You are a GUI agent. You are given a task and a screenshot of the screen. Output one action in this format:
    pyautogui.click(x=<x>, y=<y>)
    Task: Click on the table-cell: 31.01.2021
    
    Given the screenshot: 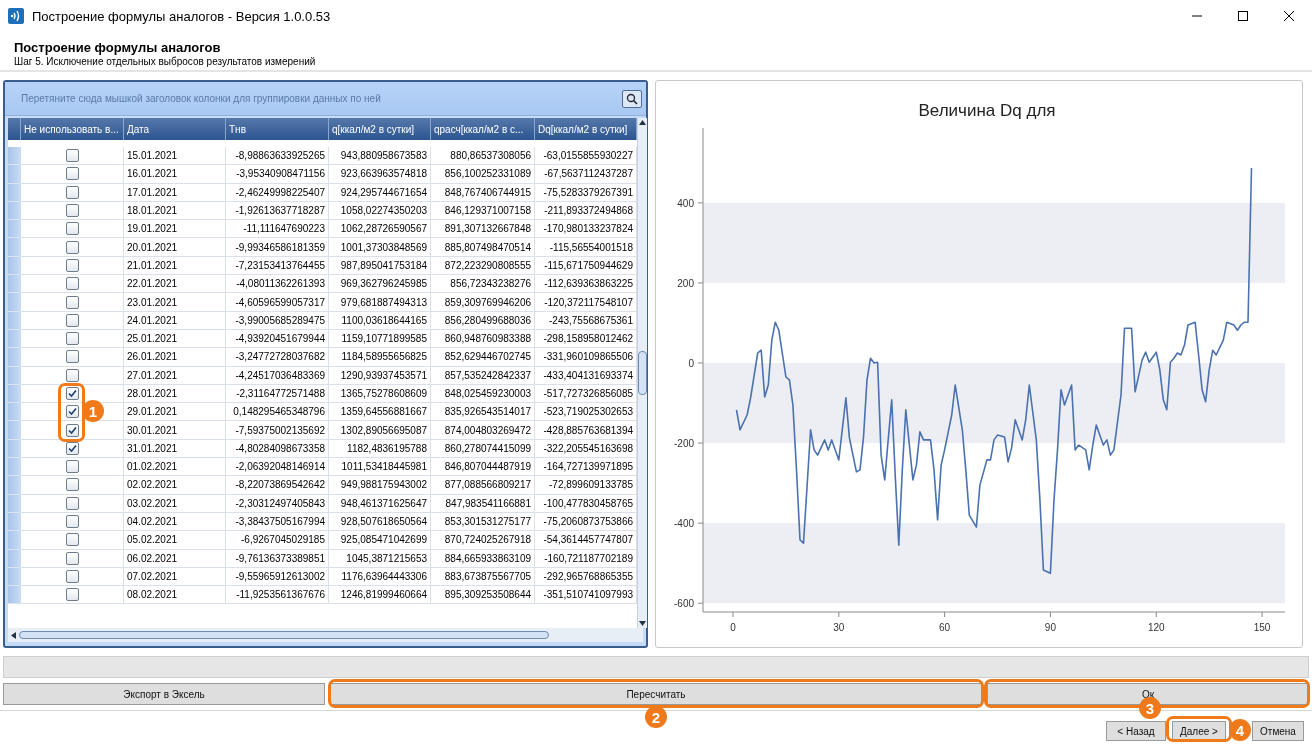 What is the action you would take?
    pyautogui.click(x=175, y=449)
    